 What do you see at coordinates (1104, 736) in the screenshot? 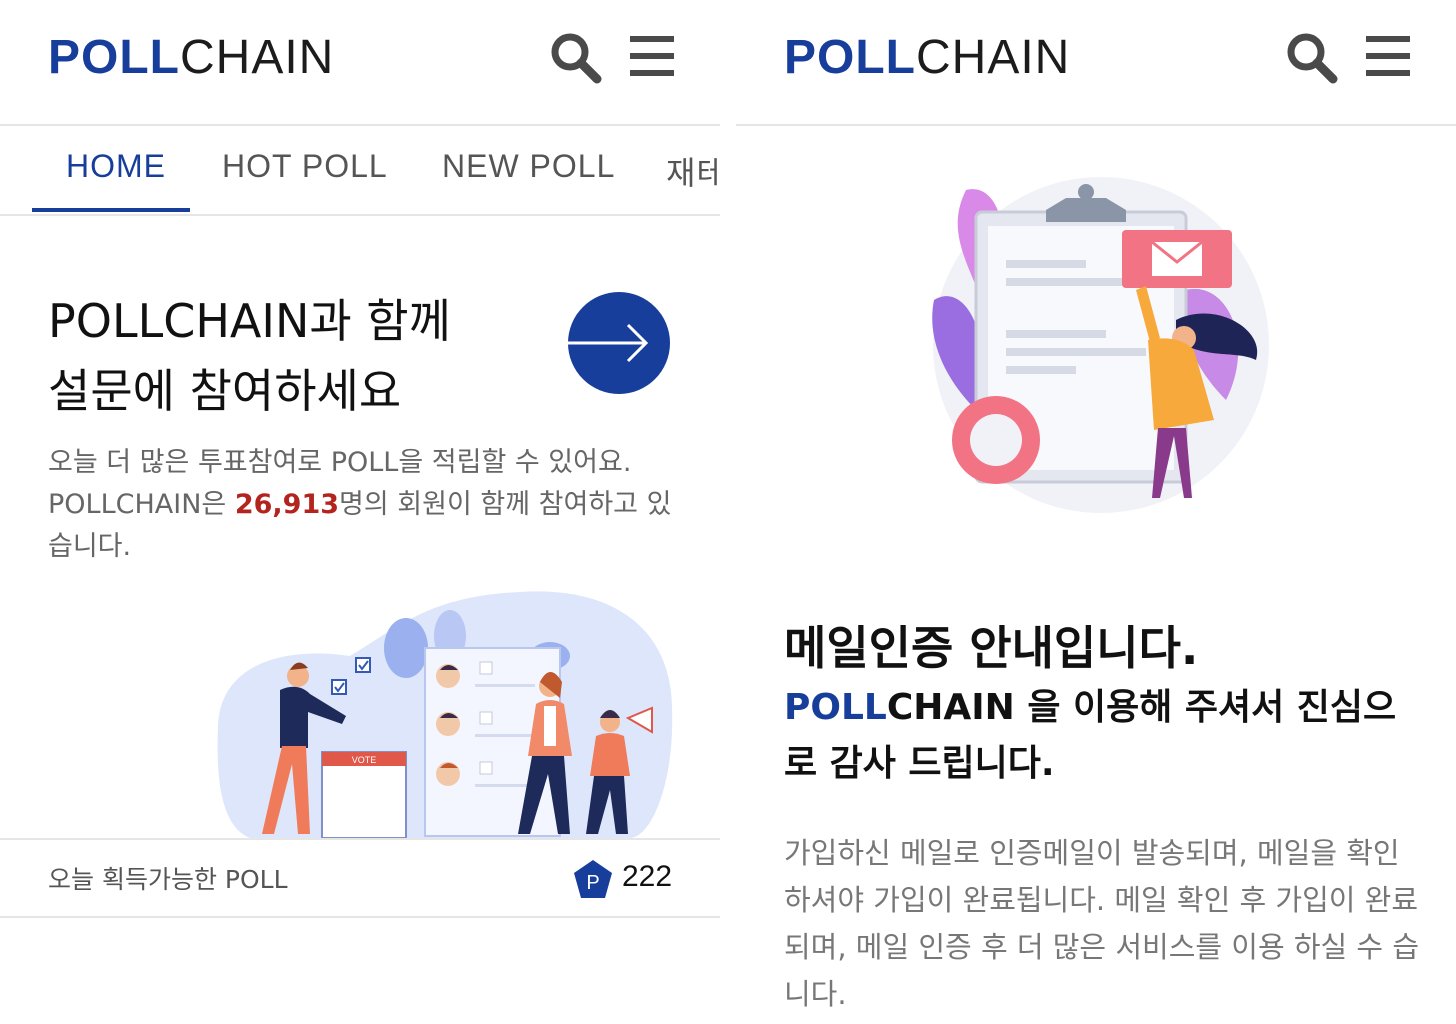
I see `mail-subtitle: POLLCHAIN 을 이용해 주셔서 진심으로 감사 드립니다.` at bounding box center [1104, 736].